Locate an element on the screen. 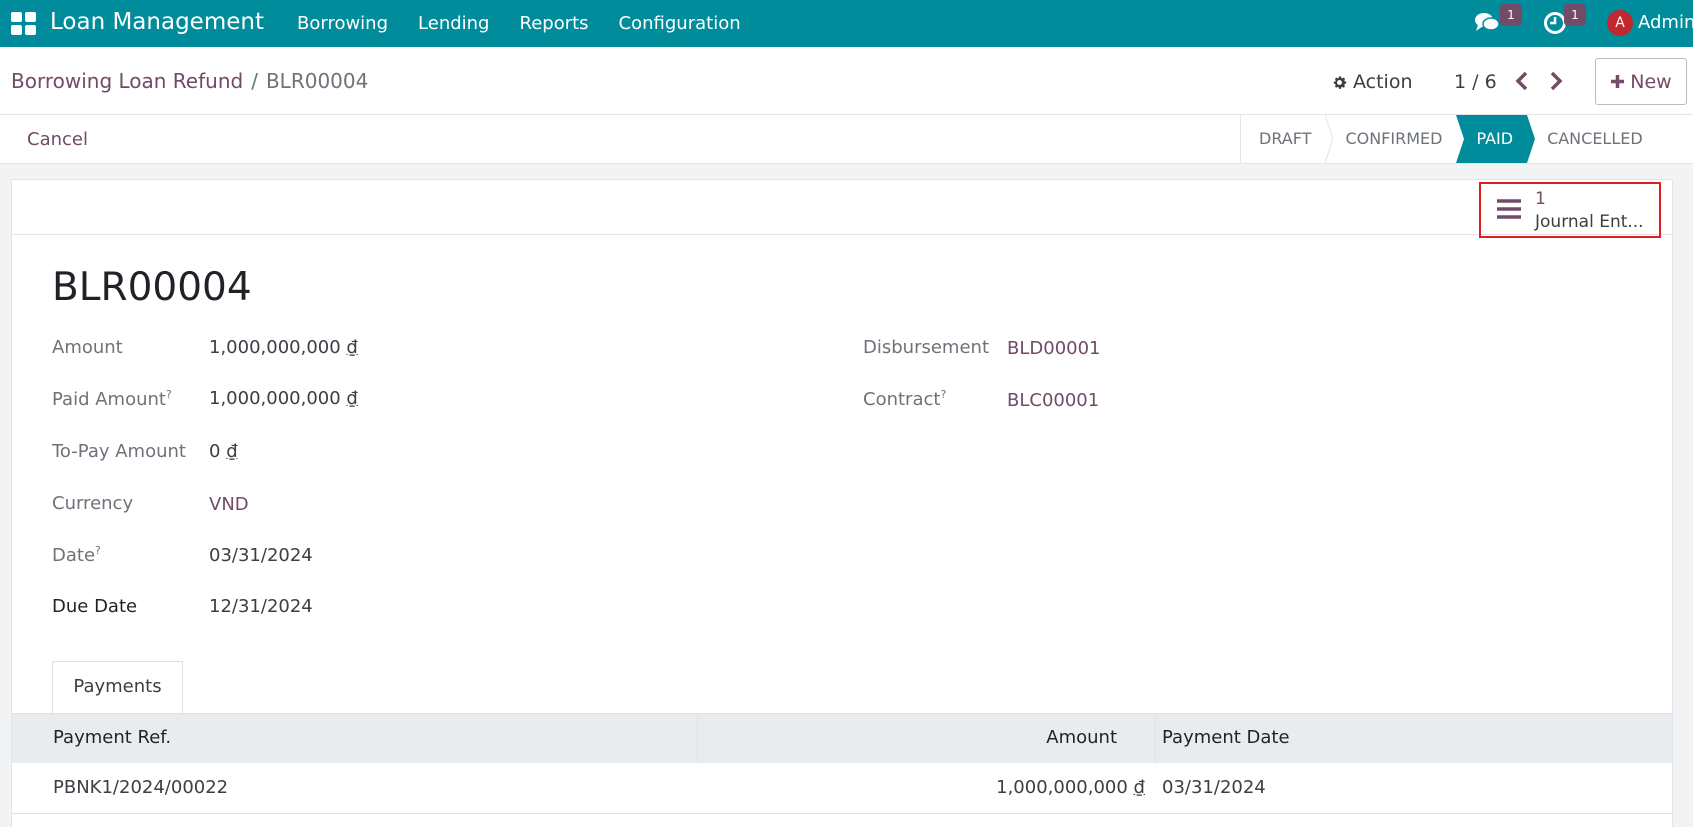  disbursement-label: Disbursement is located at coordinates (926, 347).